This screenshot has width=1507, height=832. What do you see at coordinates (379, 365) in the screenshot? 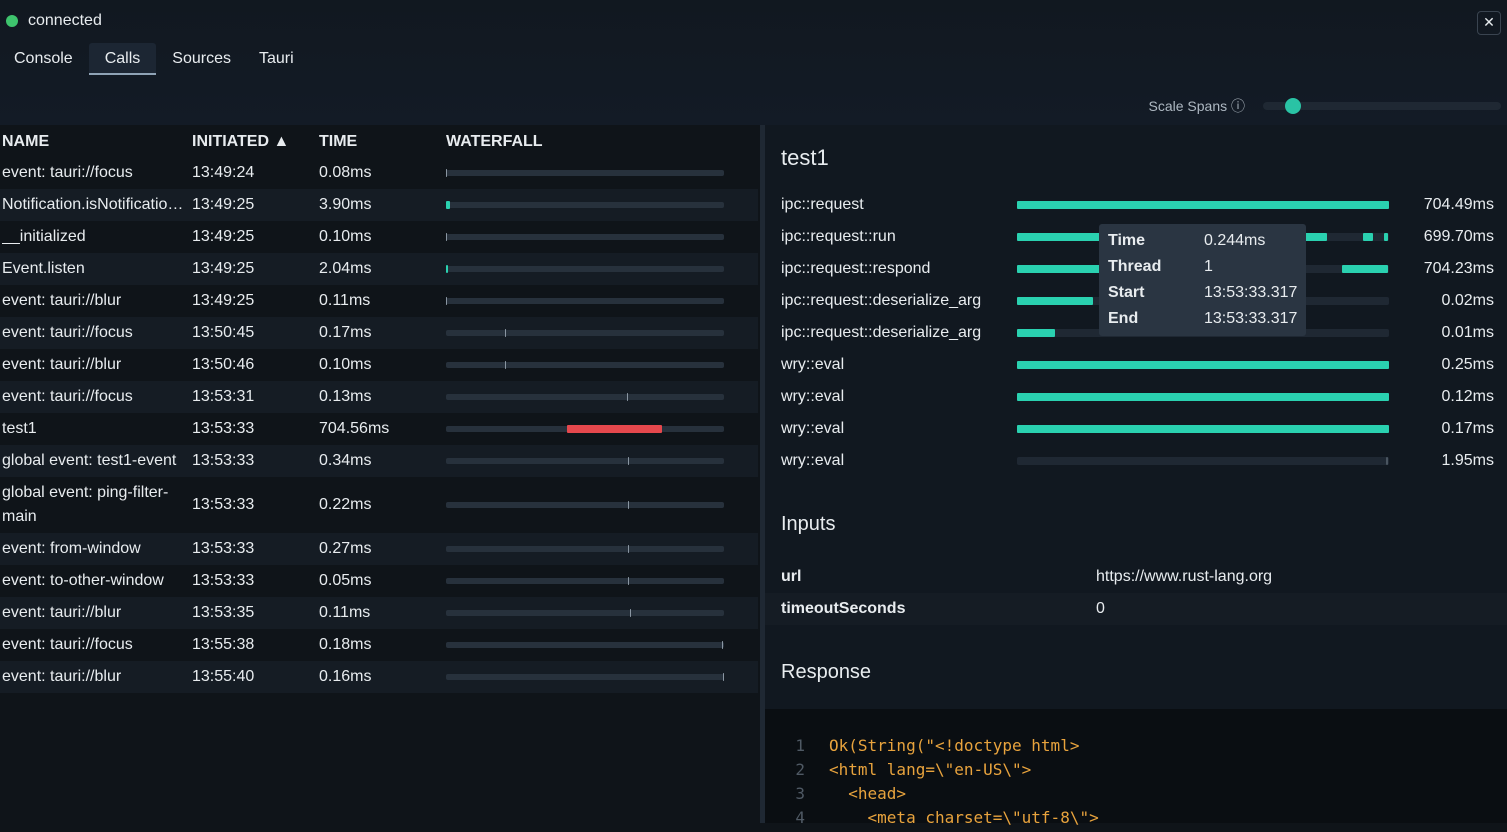
I see `table-row: event: tauri://blur 13:50:46 0.10ms` at bounding box center [379, 365].